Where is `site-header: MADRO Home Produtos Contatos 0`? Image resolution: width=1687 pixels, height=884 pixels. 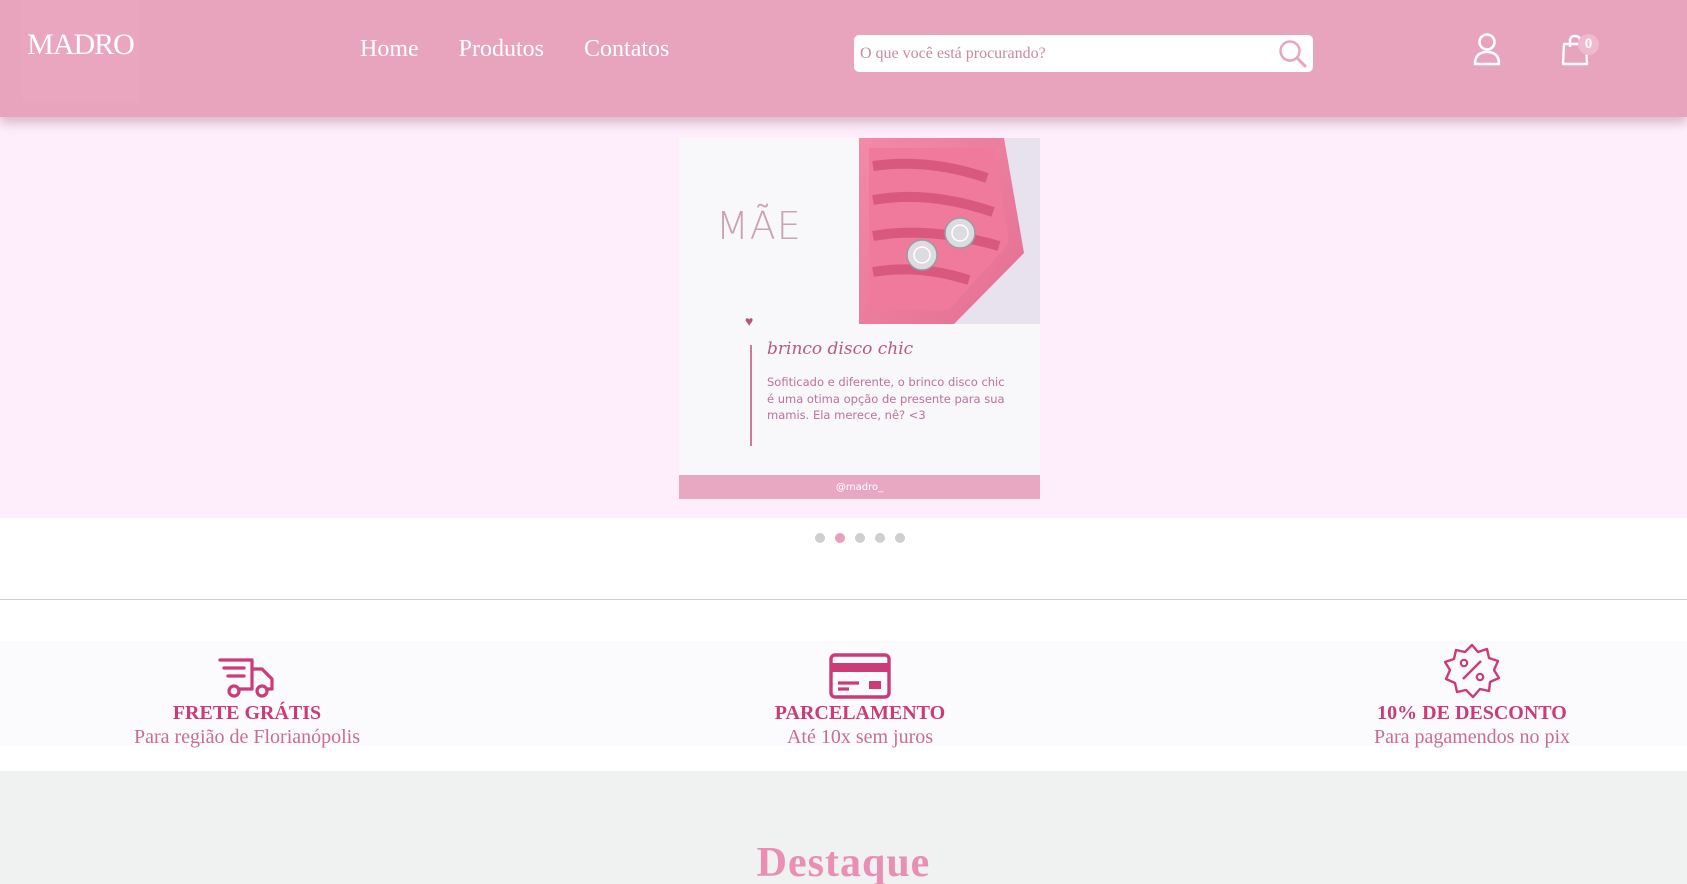 site-header: MADRO Home Produtos Contatos 0 is located at coordinates (843, 58).